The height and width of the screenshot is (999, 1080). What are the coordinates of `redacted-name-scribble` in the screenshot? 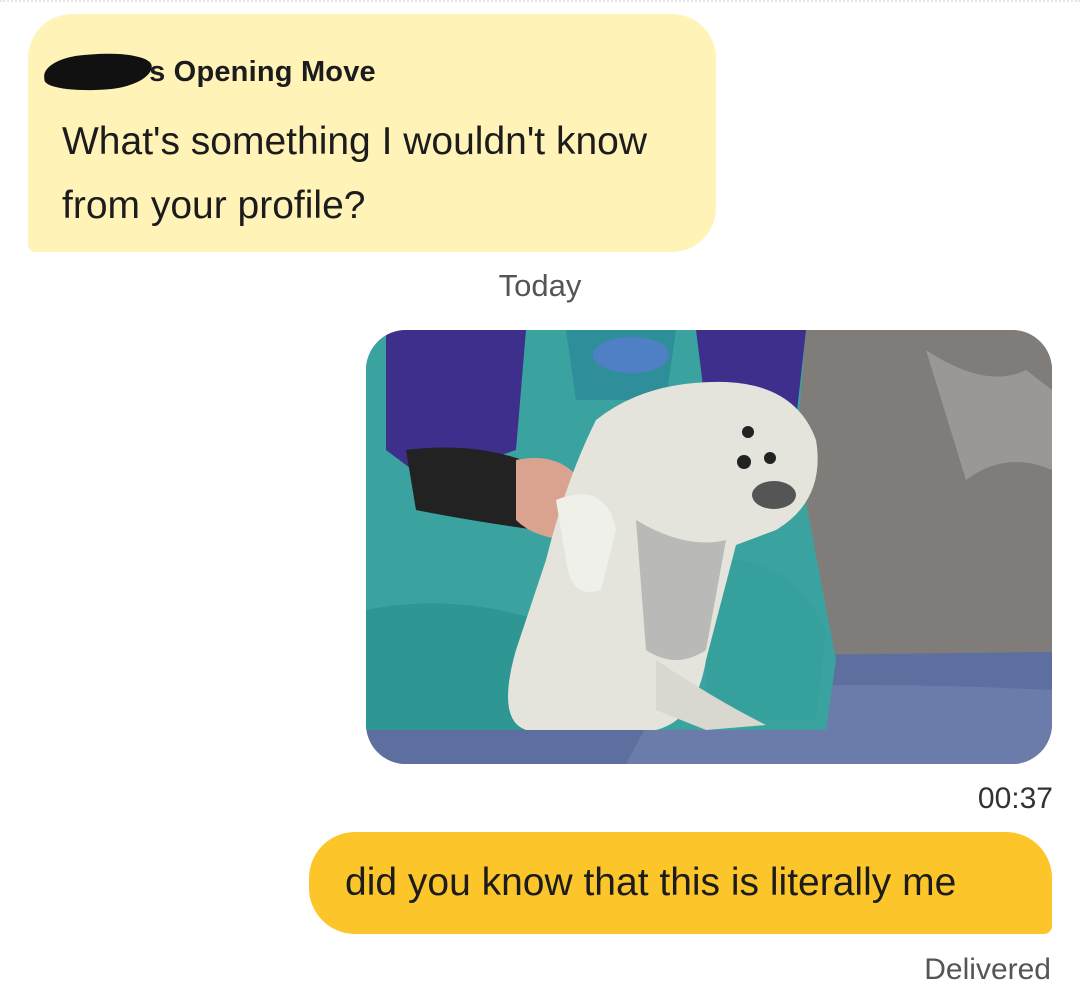 It's located at (98, 72).